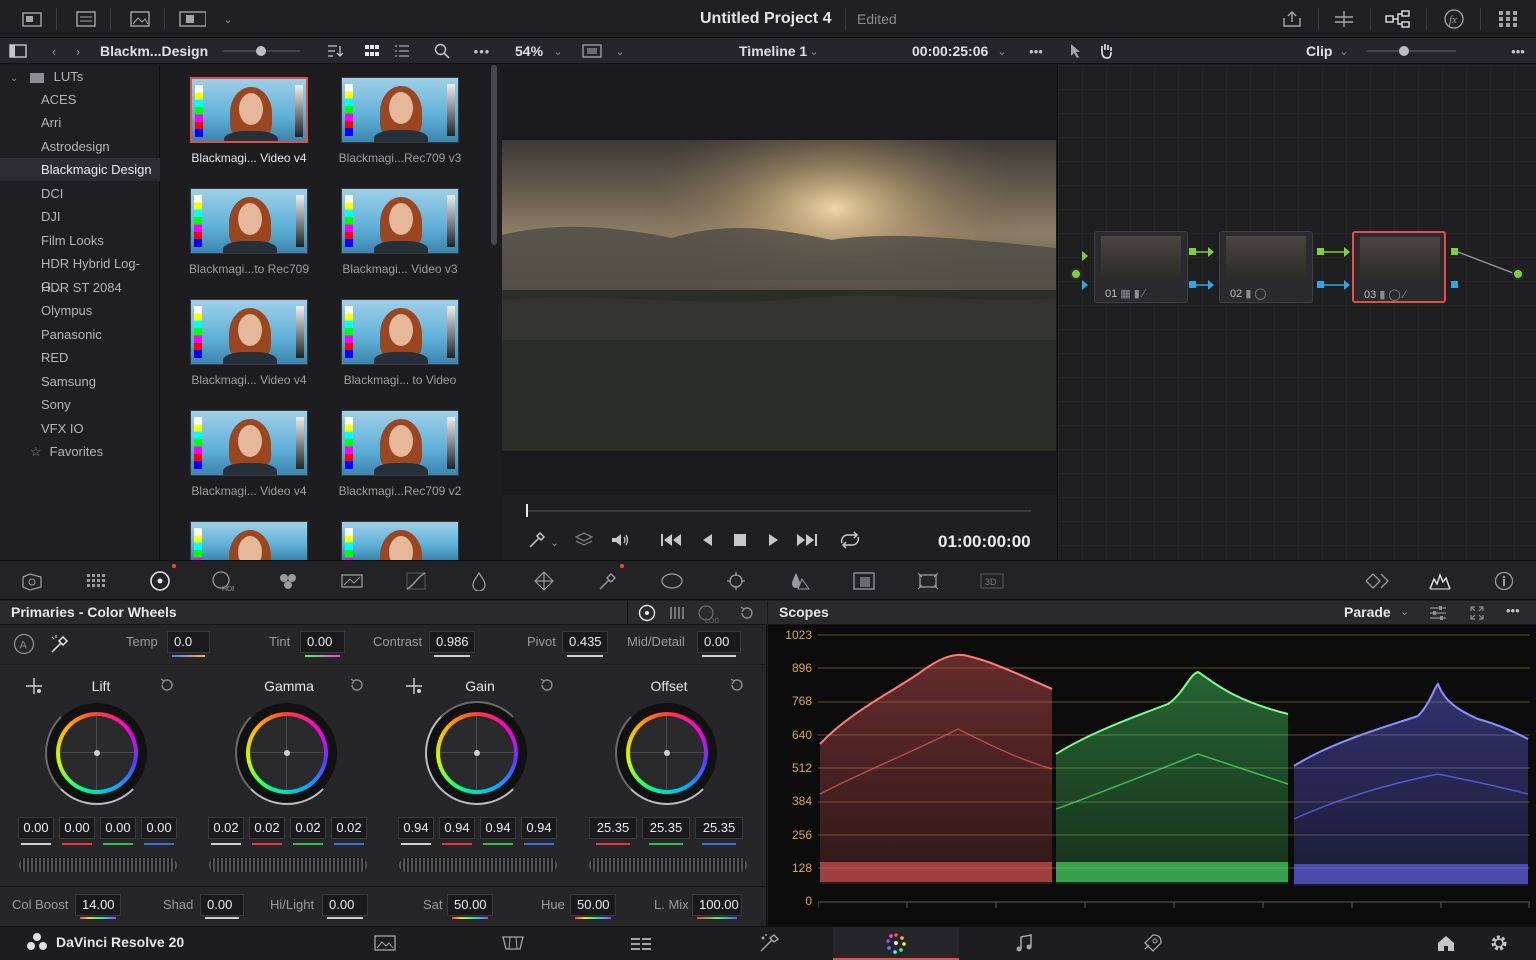 The image size is (1536, 960). What do you see at coordinates (779, 295) in the screenshot?
I see `viewer-frame` at bounding box center [779, 295].